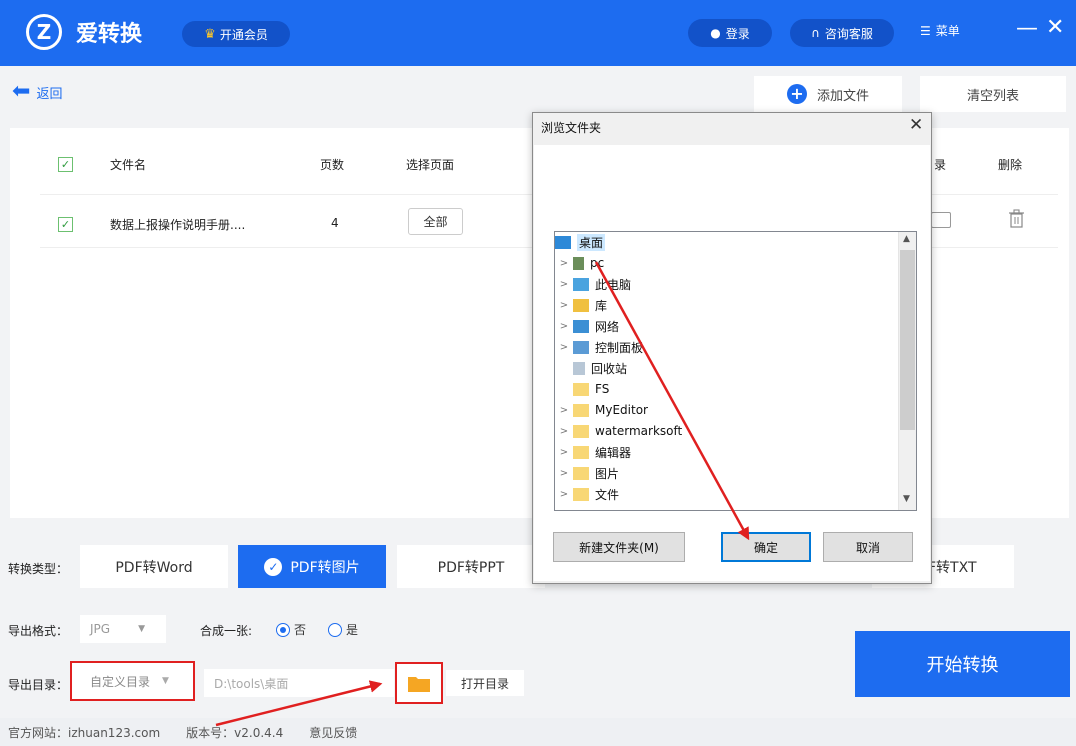  I want to click on annotation-arrow-to-folder, so click(299, 703).